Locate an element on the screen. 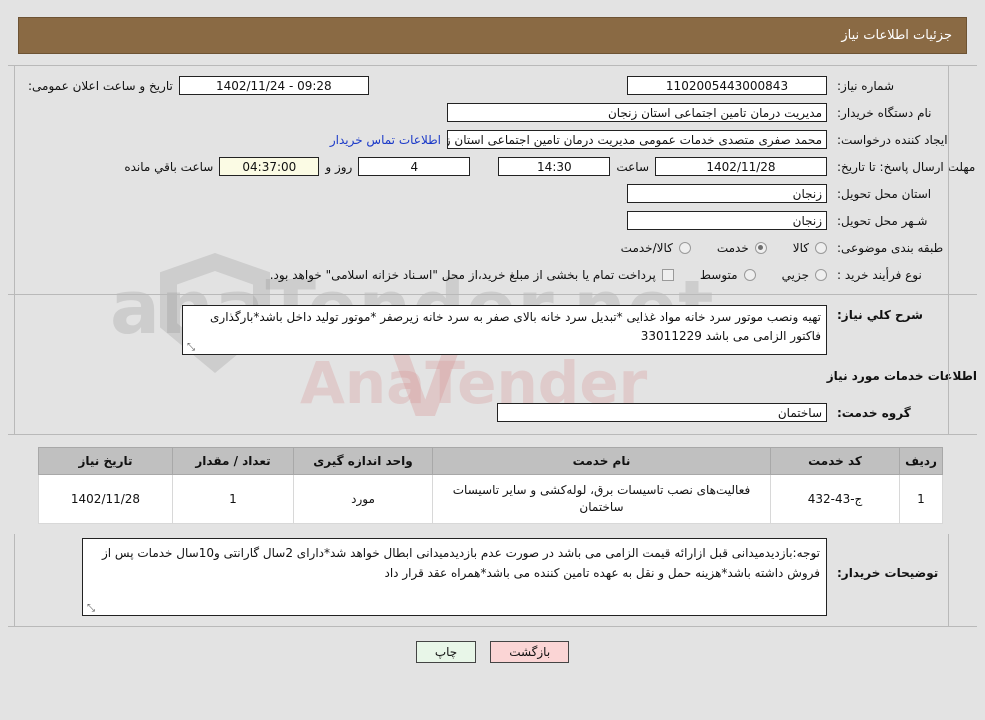  category-label: طبقه بندی موضوعی: is located at coordinates (890, 247).